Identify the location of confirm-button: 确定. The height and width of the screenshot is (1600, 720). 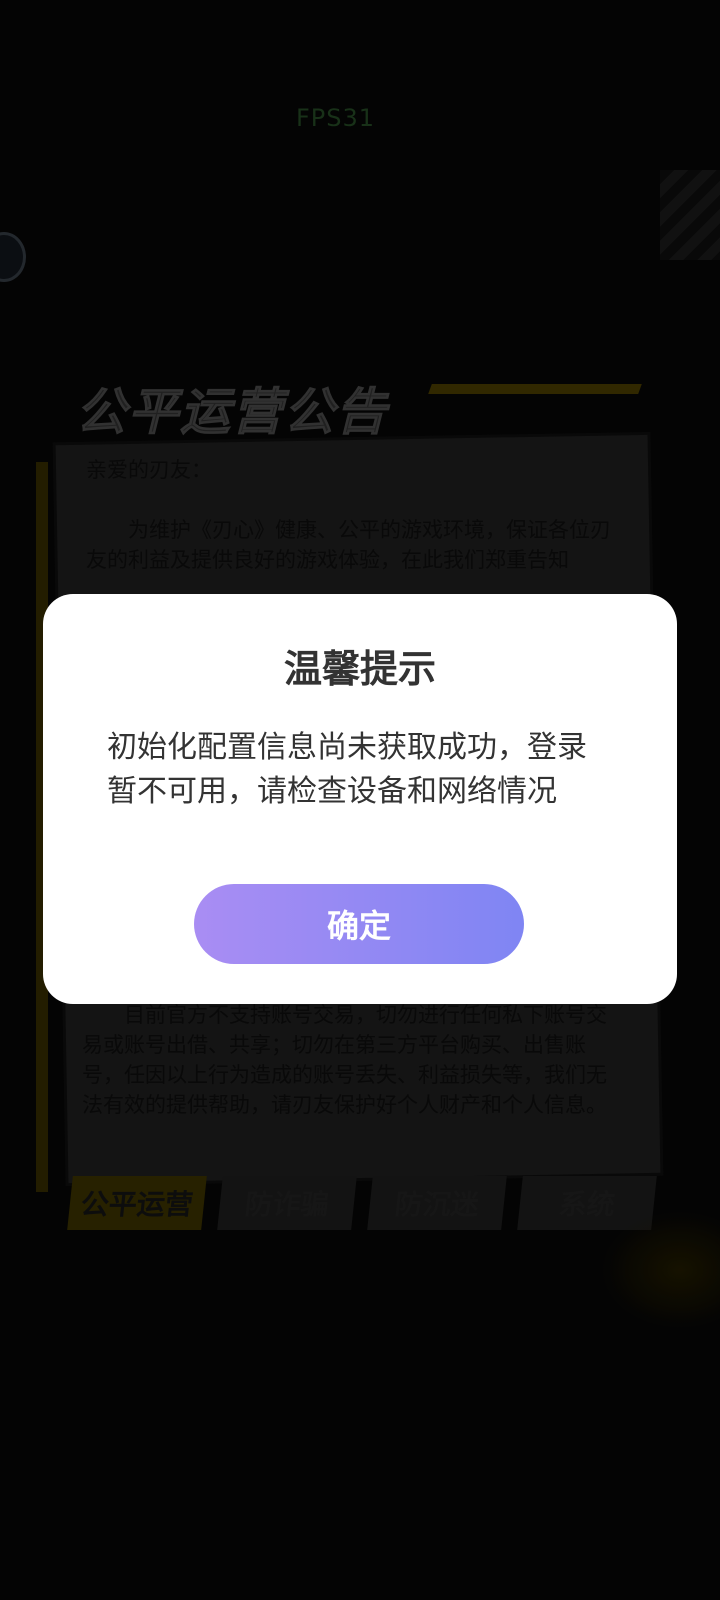
(359, 924).